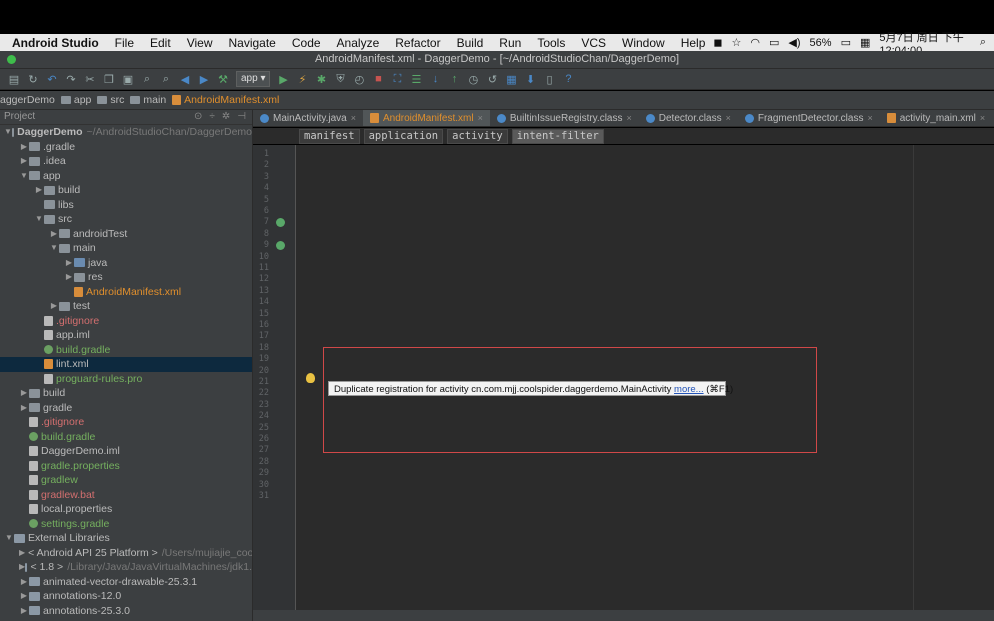 This screenshot has width=994, height=621. What do you see at coordinates (416, 79) in the screenshot?
I see `android-monitor-icon: ☰` at bounding box center [416, 79].